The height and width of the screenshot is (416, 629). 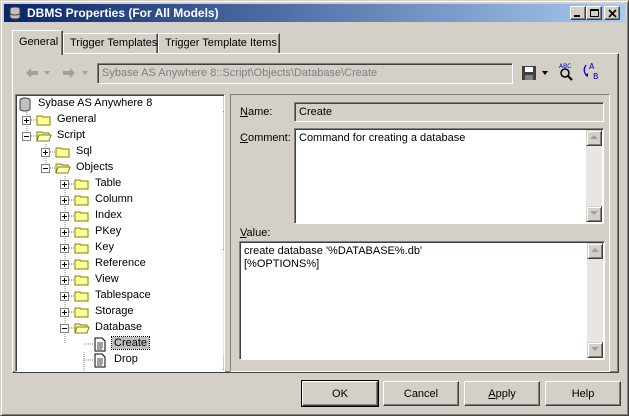 I want to click on apply-button: Apply, so click(x=502, y=393).